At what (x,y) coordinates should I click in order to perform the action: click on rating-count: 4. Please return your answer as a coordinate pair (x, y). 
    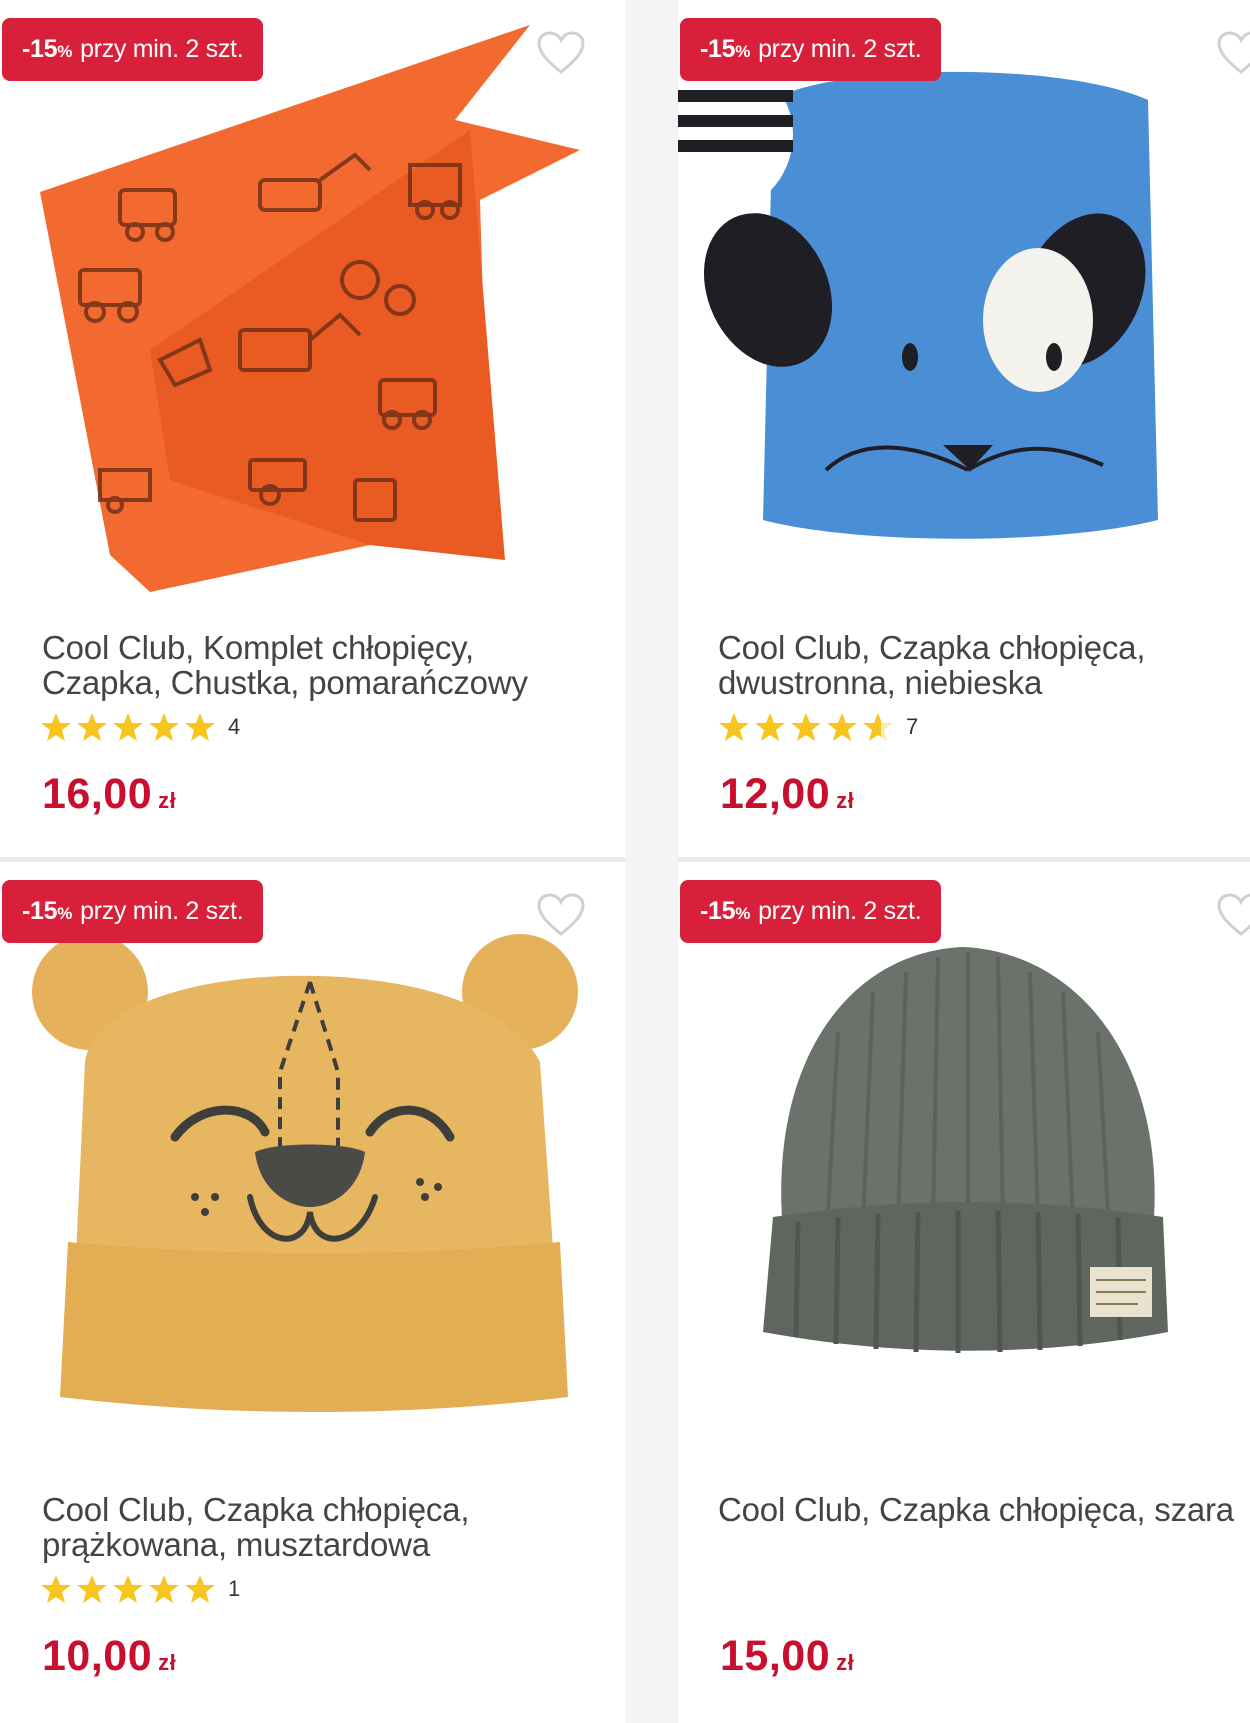
    Looking at the image, I should click on (234, 726).